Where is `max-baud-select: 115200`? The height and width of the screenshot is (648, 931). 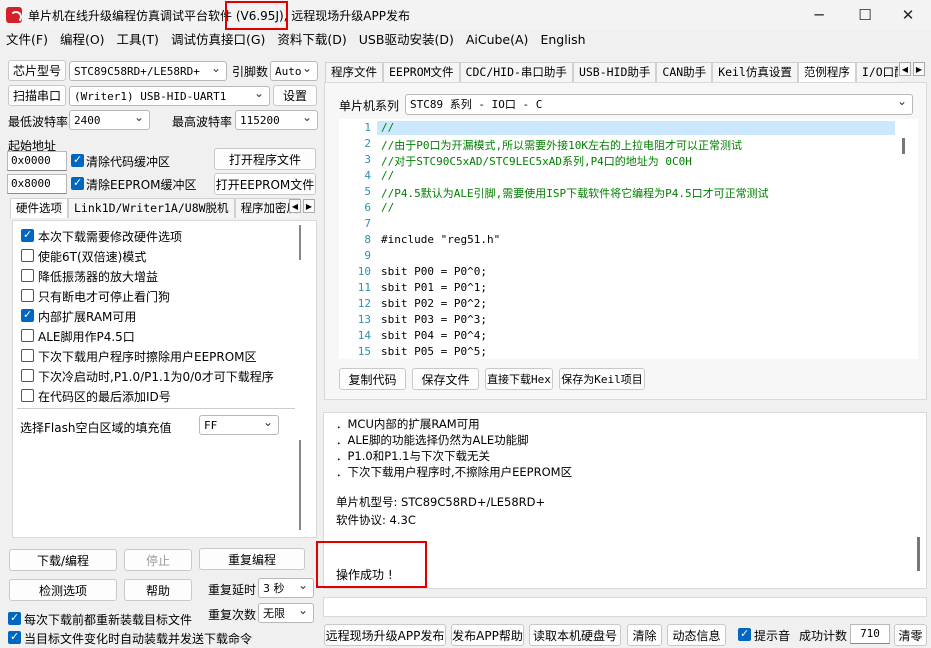 max-baud-select: 115200 is located at coordinates (276, 120).